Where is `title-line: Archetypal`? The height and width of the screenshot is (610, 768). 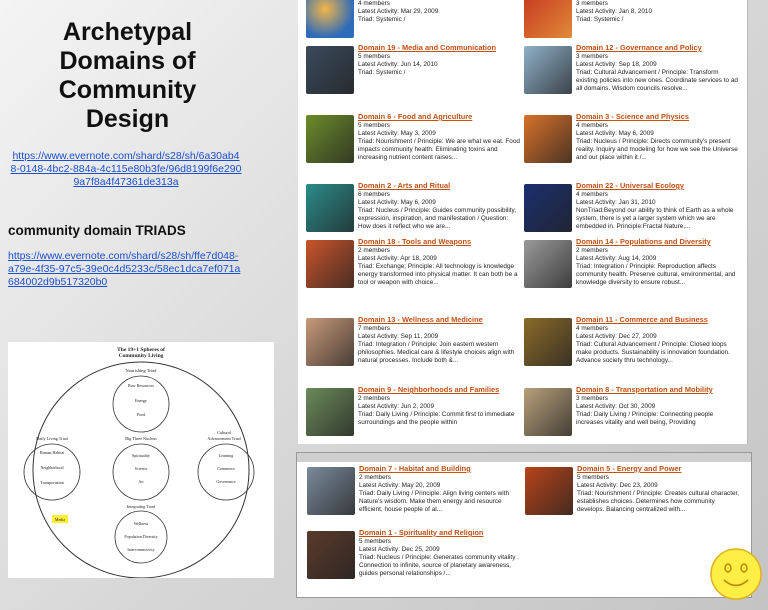
title-line: Archetypal is located at coordinates (127, 32).